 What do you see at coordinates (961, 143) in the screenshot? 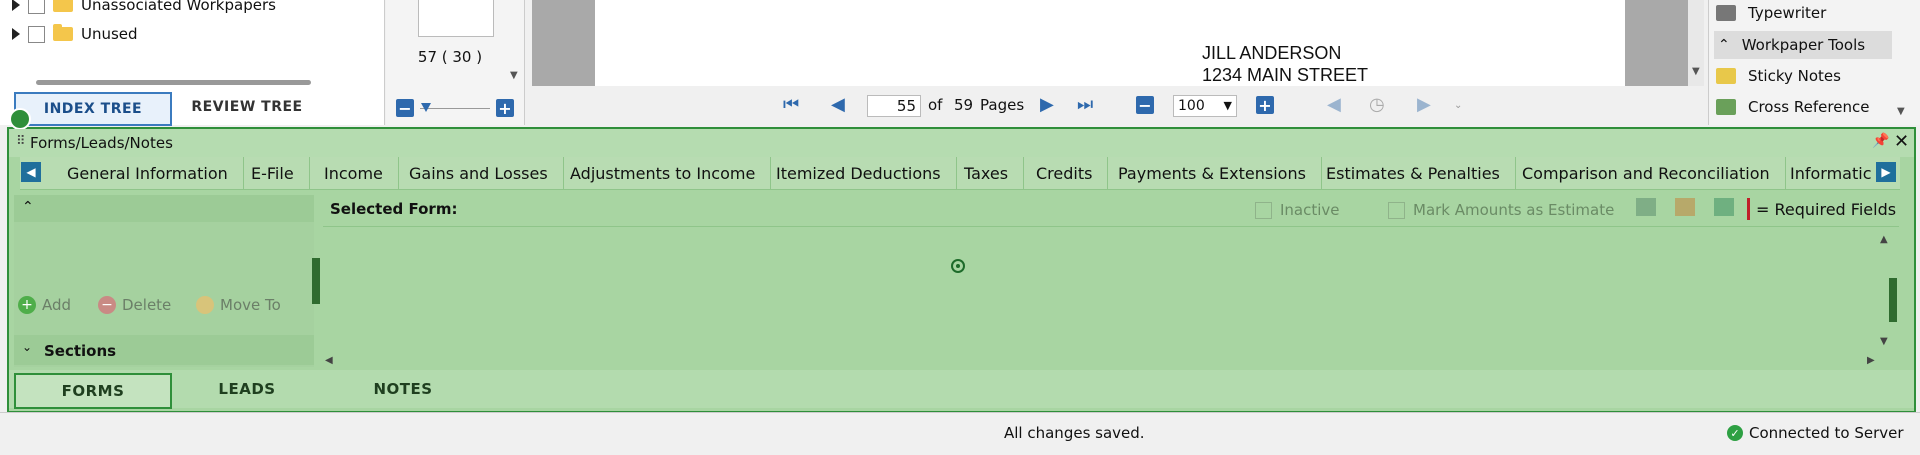
I see `panel-header` at bounding box center [961, 143].